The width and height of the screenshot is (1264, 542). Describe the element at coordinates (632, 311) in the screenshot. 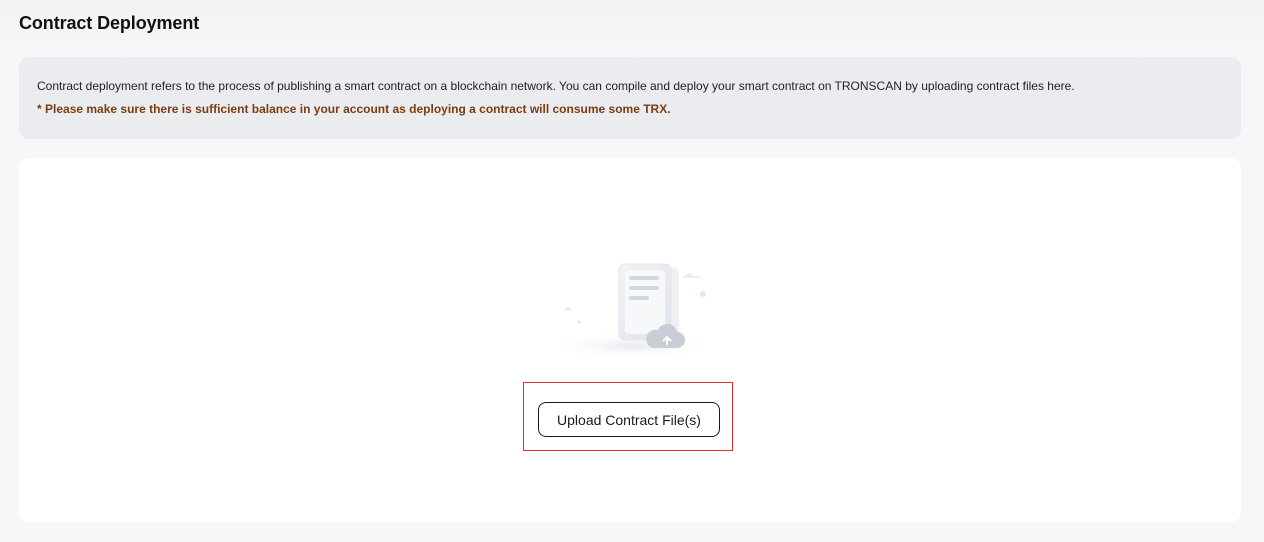

I see `document-upload-icon` at that location.